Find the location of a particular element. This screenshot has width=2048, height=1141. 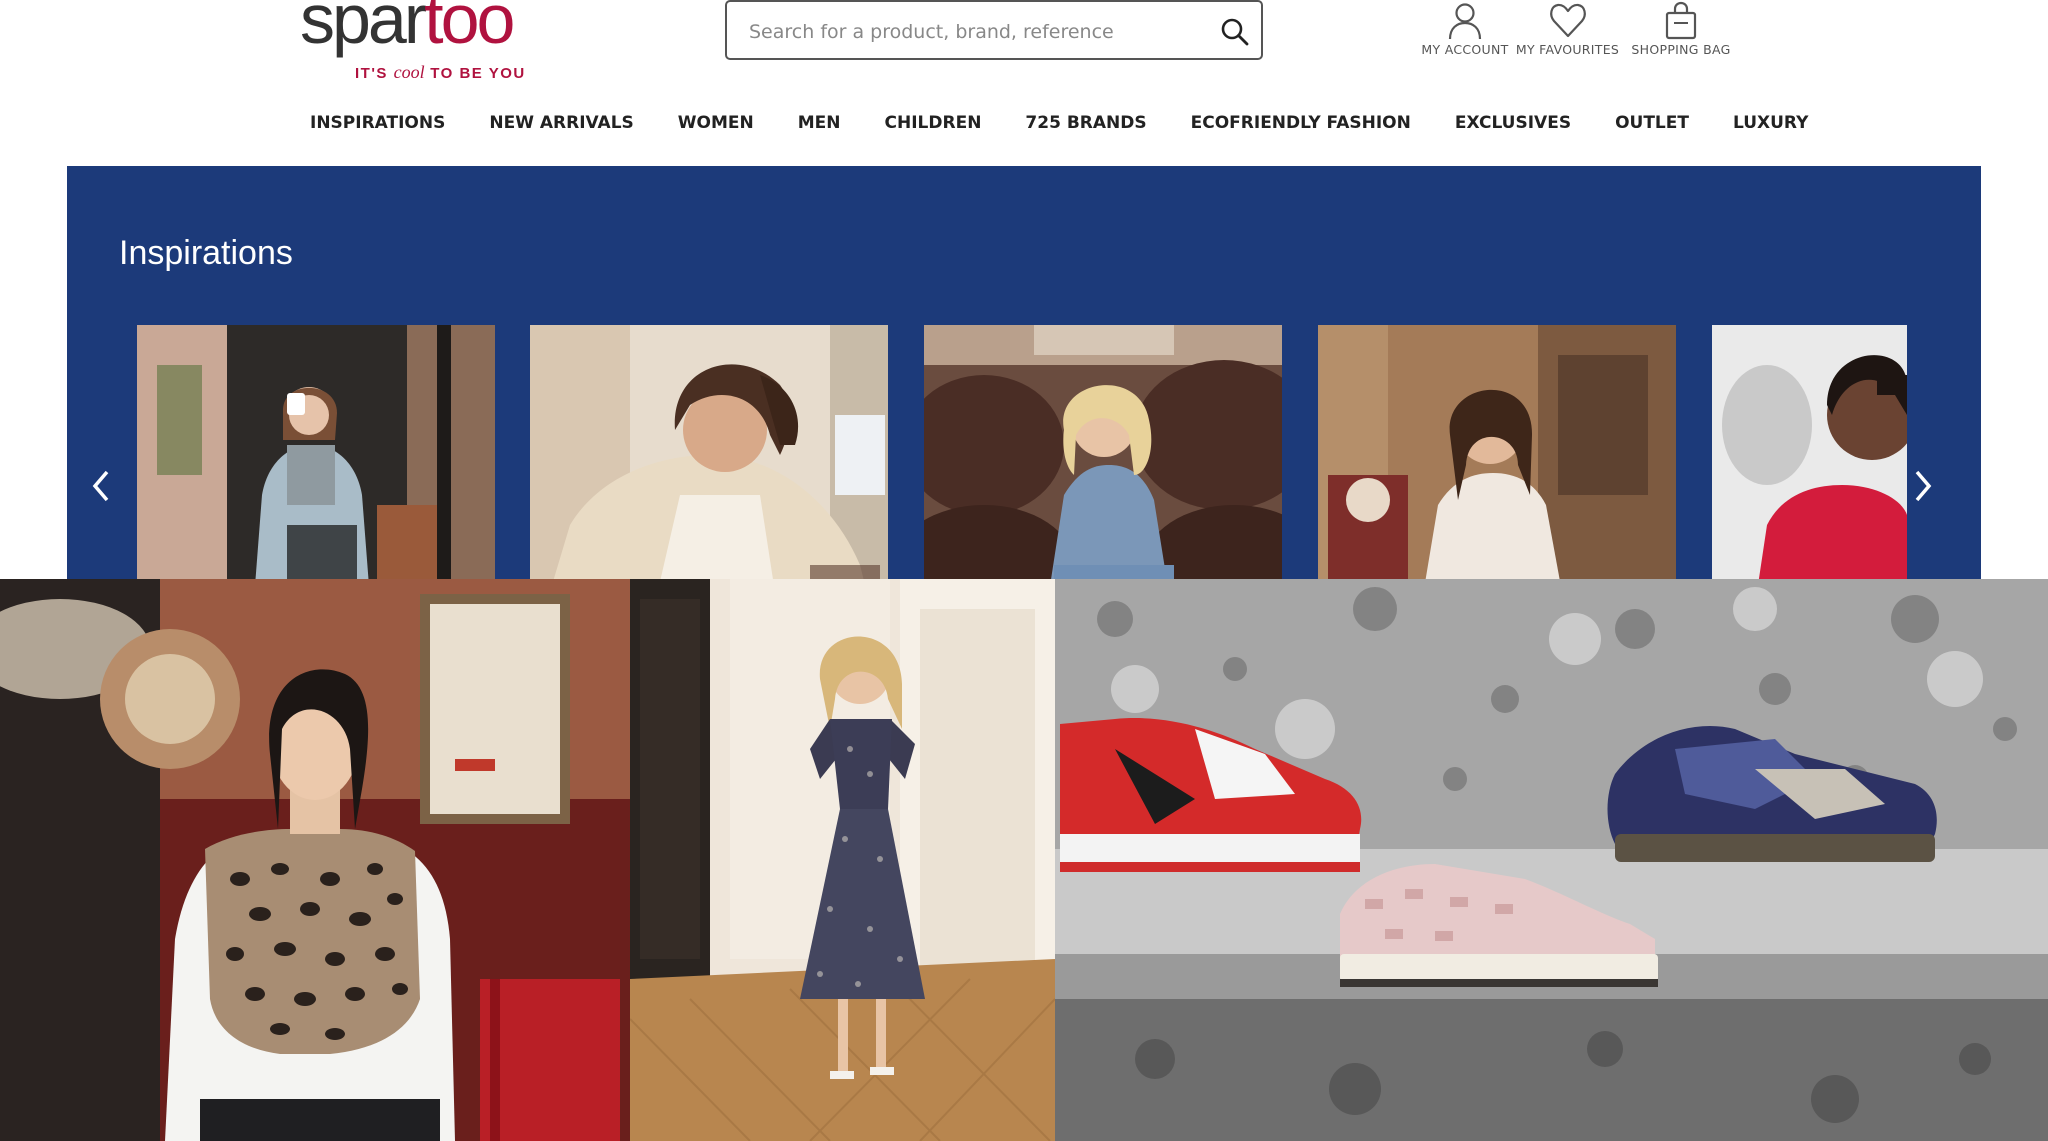

user-icon is located at coordinates (1465, 20).